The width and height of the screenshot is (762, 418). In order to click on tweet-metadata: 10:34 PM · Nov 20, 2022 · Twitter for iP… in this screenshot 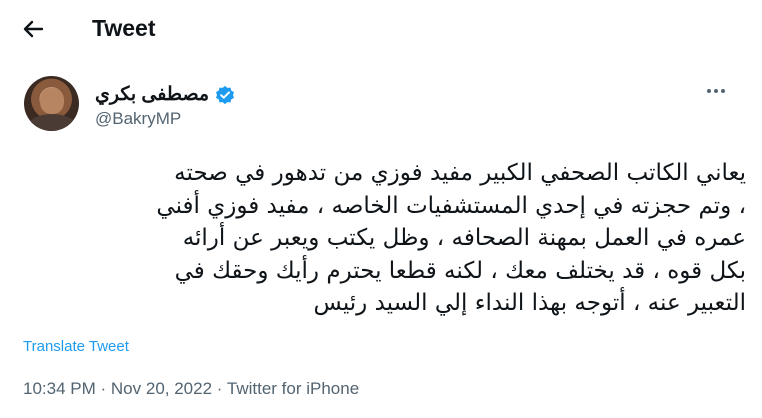, I will do `click(191, 389)`.